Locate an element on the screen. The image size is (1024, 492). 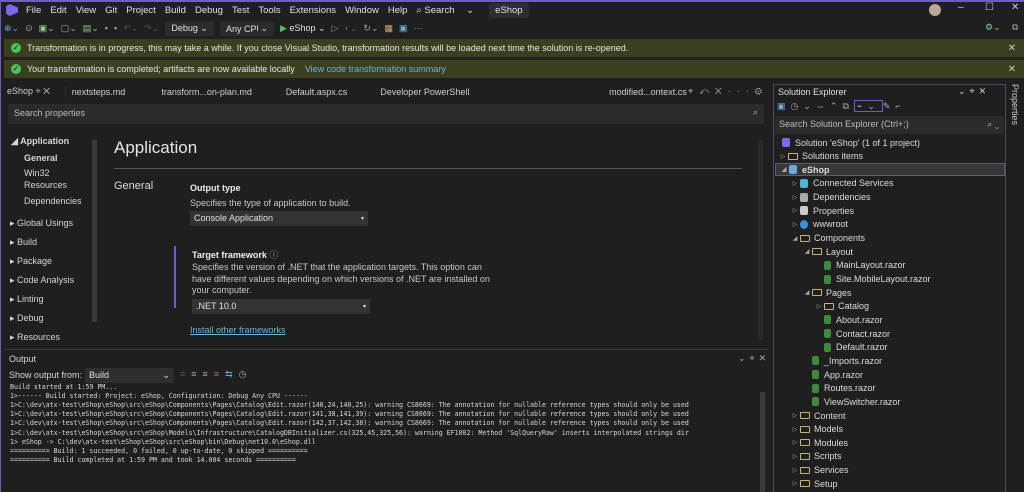
help-icon: ⓘ is located at coordinates (273, 255).